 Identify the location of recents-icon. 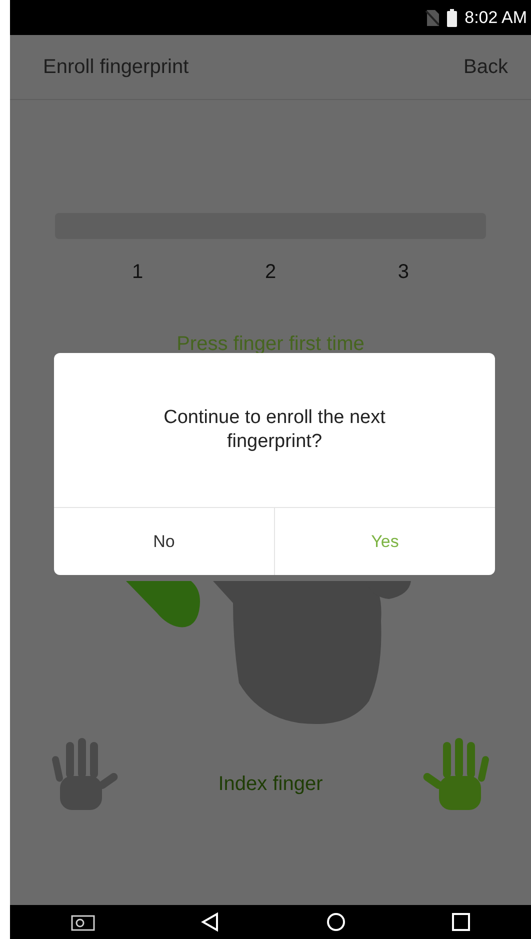
(461, 922).